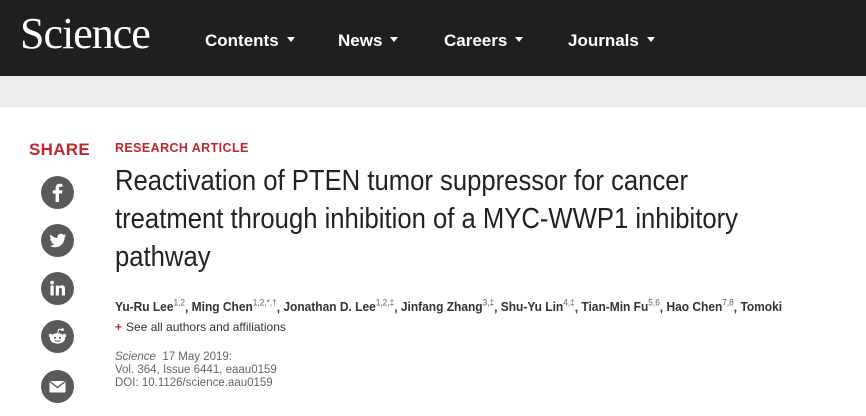 The image size is (866, 416). I want to click on author-link: Hao Chen7,8, so click(700, 306).